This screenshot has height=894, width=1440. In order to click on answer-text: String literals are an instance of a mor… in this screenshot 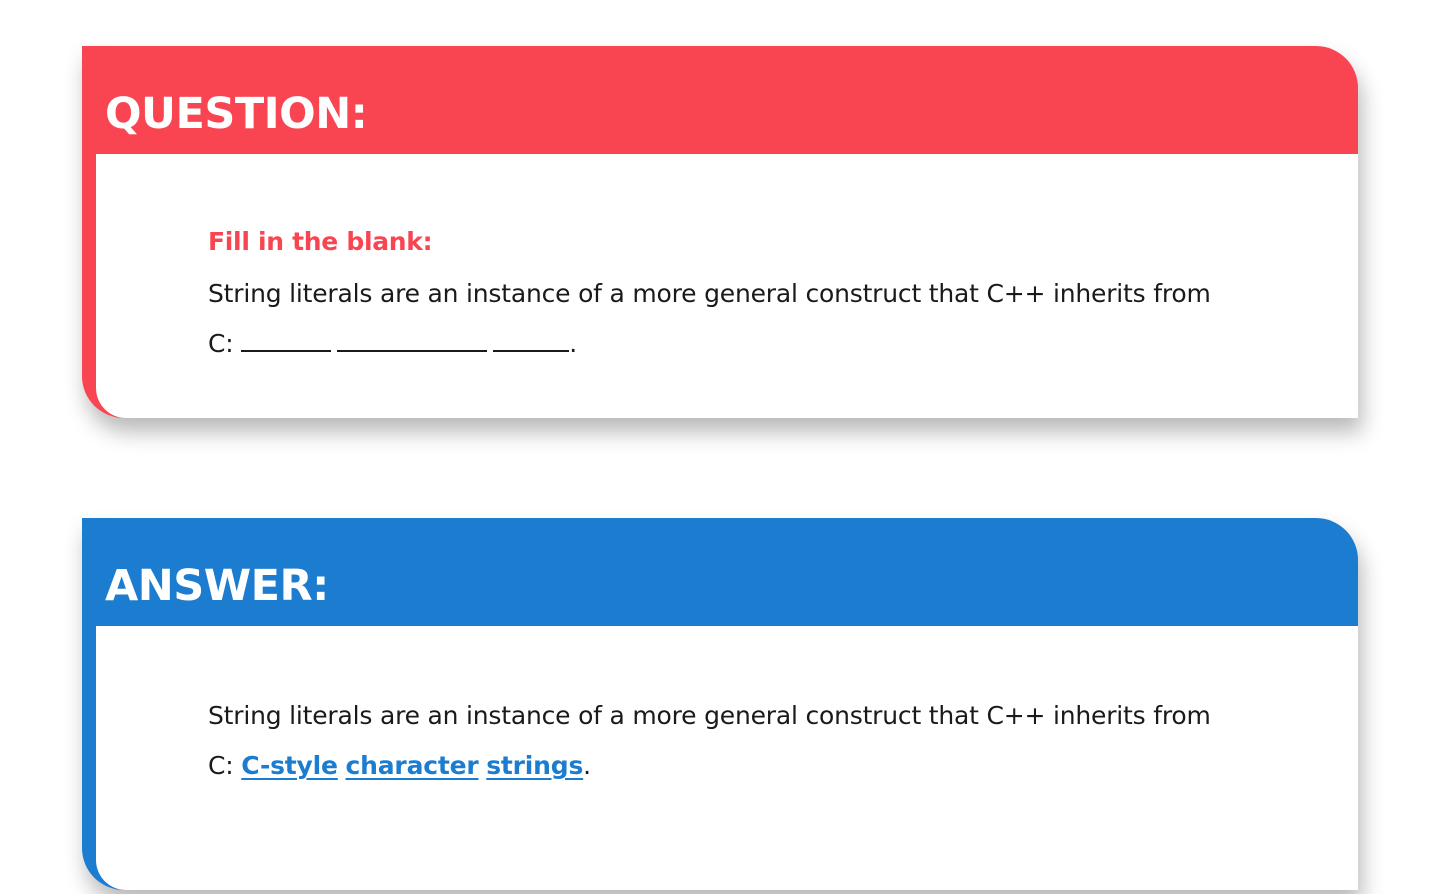, I will do `click(718, 741)`.